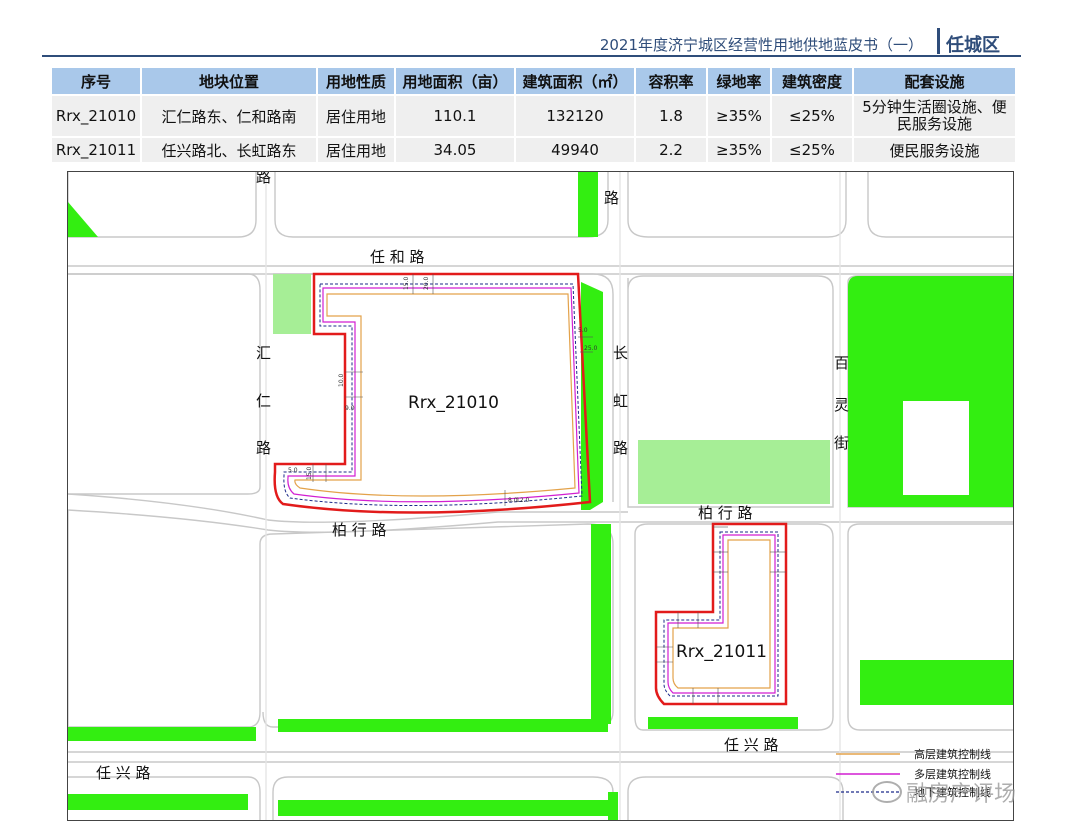  Describe the element at coordinates (523, 500) in the screenshot. I see `dimension-label: 12.0` at that location.